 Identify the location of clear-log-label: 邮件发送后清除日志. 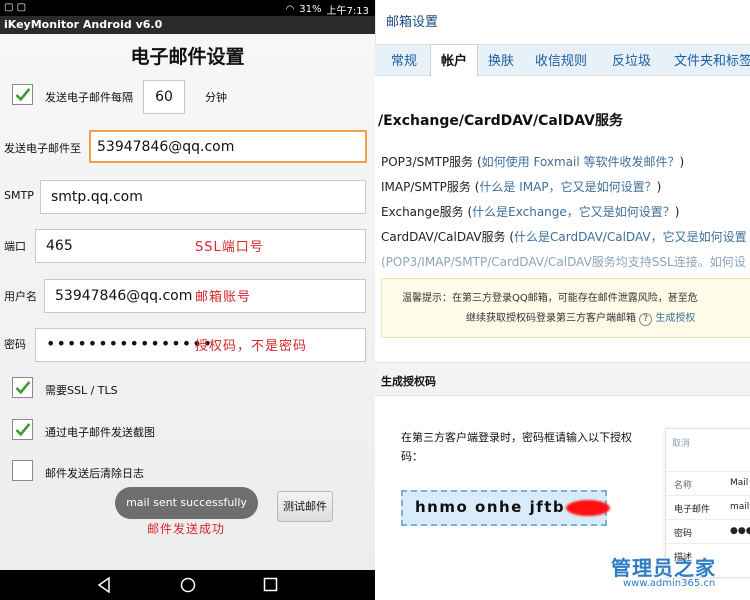
(94, 473).